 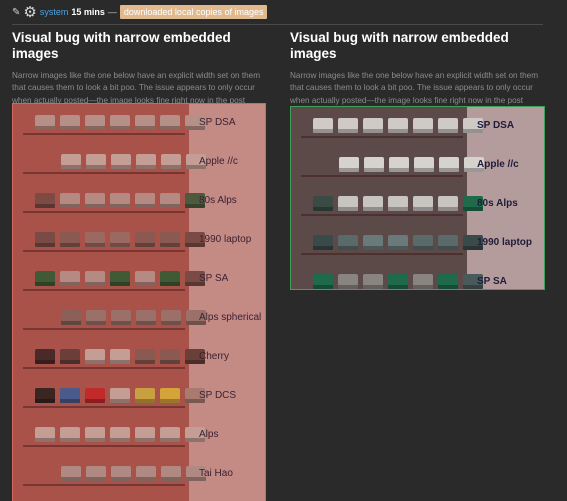 What do you see at coordinates (29, 12) in the screenshot?
I see `gear-icon: ⚙` at bounding box center [29, 12].